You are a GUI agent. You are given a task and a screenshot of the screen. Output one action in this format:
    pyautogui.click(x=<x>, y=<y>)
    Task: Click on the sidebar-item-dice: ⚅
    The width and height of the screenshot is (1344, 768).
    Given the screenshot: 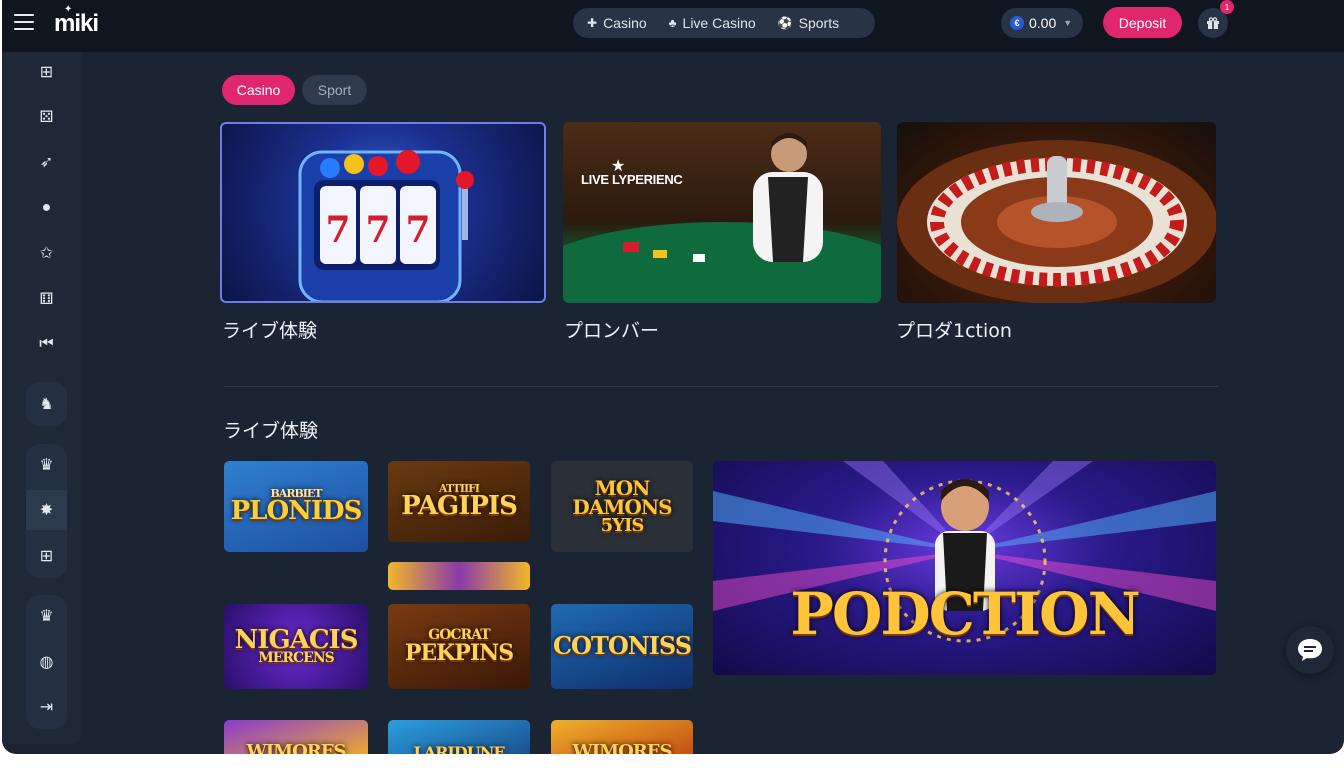 What is the action you would take?
    pyautogui.click(x=46, y=299)
    